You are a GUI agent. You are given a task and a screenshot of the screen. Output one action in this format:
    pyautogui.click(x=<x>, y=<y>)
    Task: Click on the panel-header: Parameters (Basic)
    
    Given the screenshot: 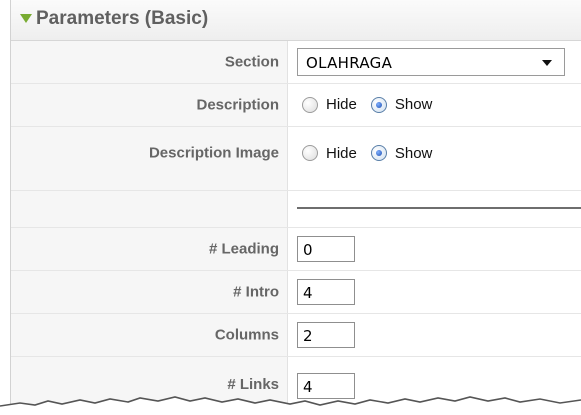 What is the action you would take?
    pyautogui.click(x=296, y=20)
    